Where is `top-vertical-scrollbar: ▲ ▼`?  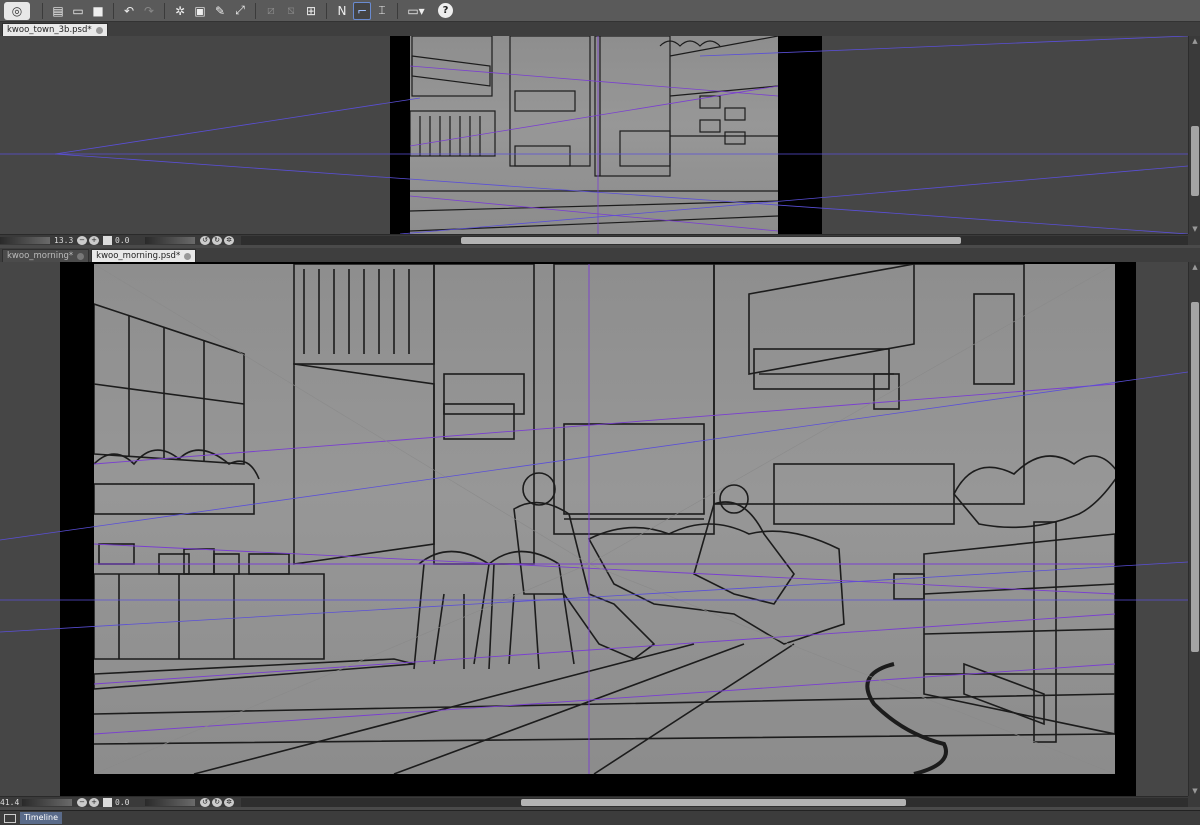 top-vertical-scrollbar: ▲ ▼ is located at coordinates (1194, 135).